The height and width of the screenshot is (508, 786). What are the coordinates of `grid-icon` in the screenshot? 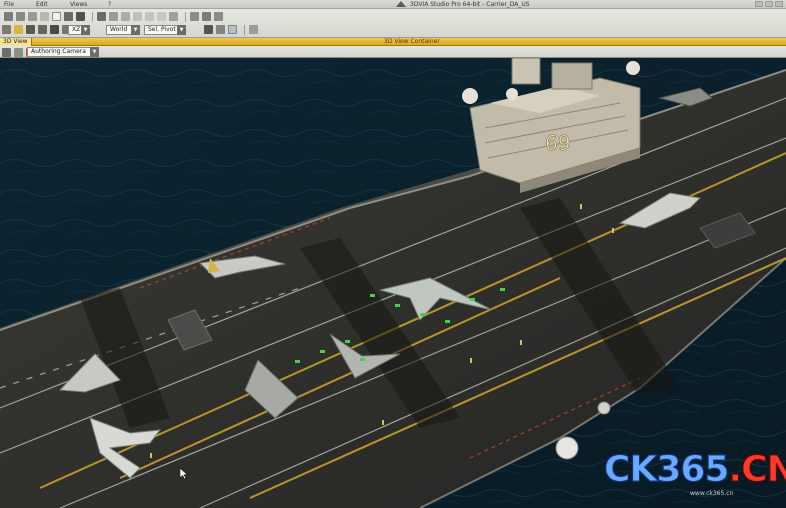 It's located at (253, 29).